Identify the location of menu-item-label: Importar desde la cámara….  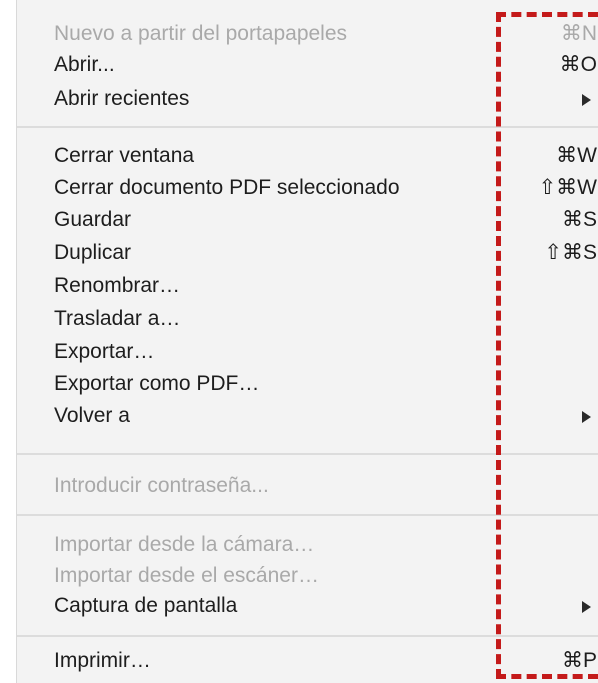
(184, 544).